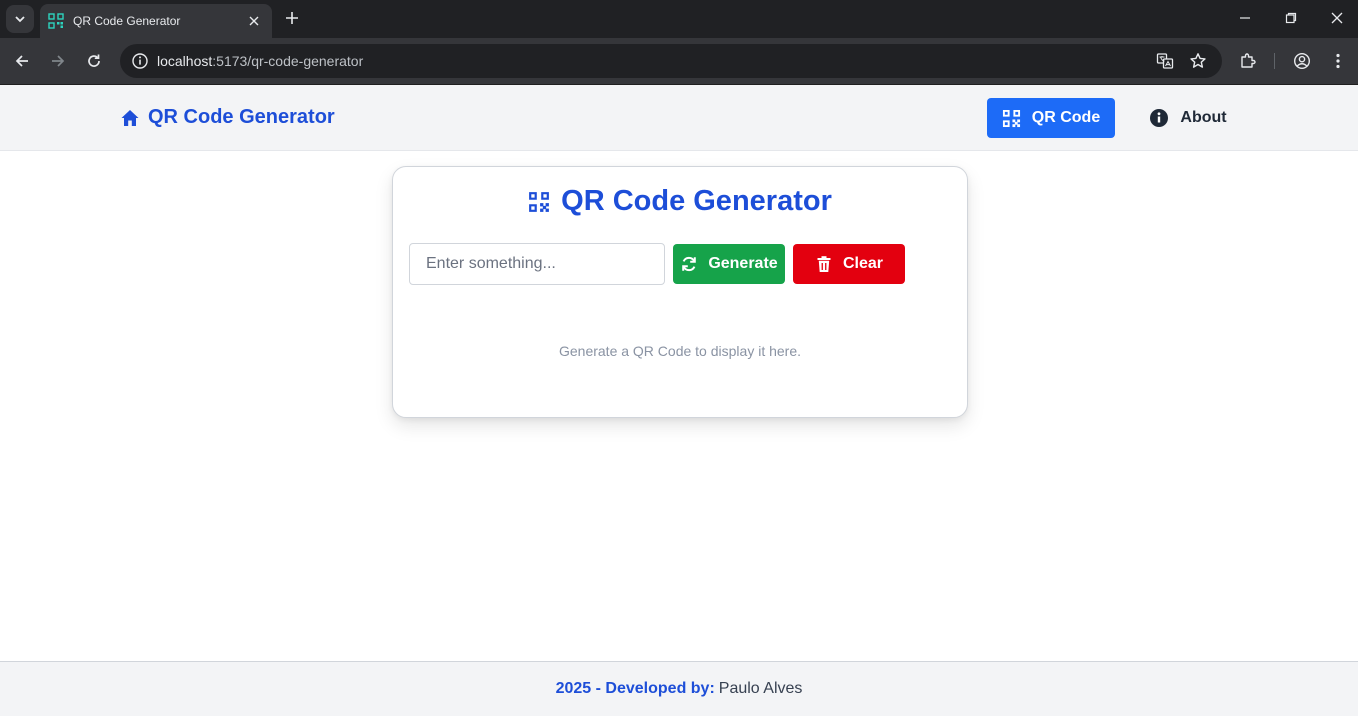 The height and width of the screenshot is (716, 1358). What do you see at coordinates (58, 61) in the screenshot?
I see `forward-arrow-icon` at bounding box center [58, 61].